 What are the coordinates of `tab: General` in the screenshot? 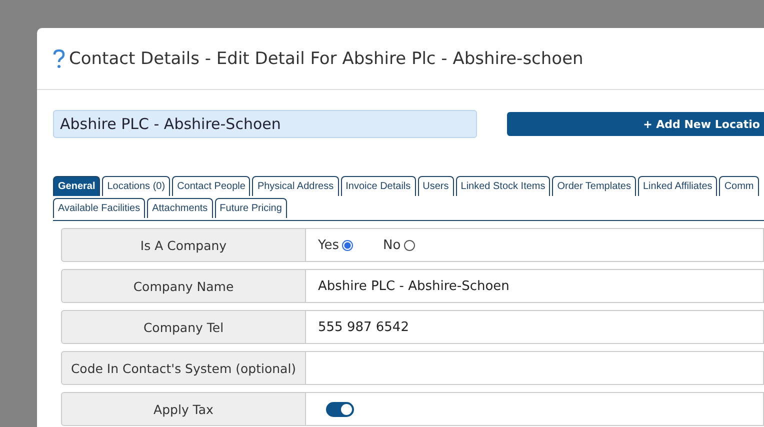 It's located at (76, 186).